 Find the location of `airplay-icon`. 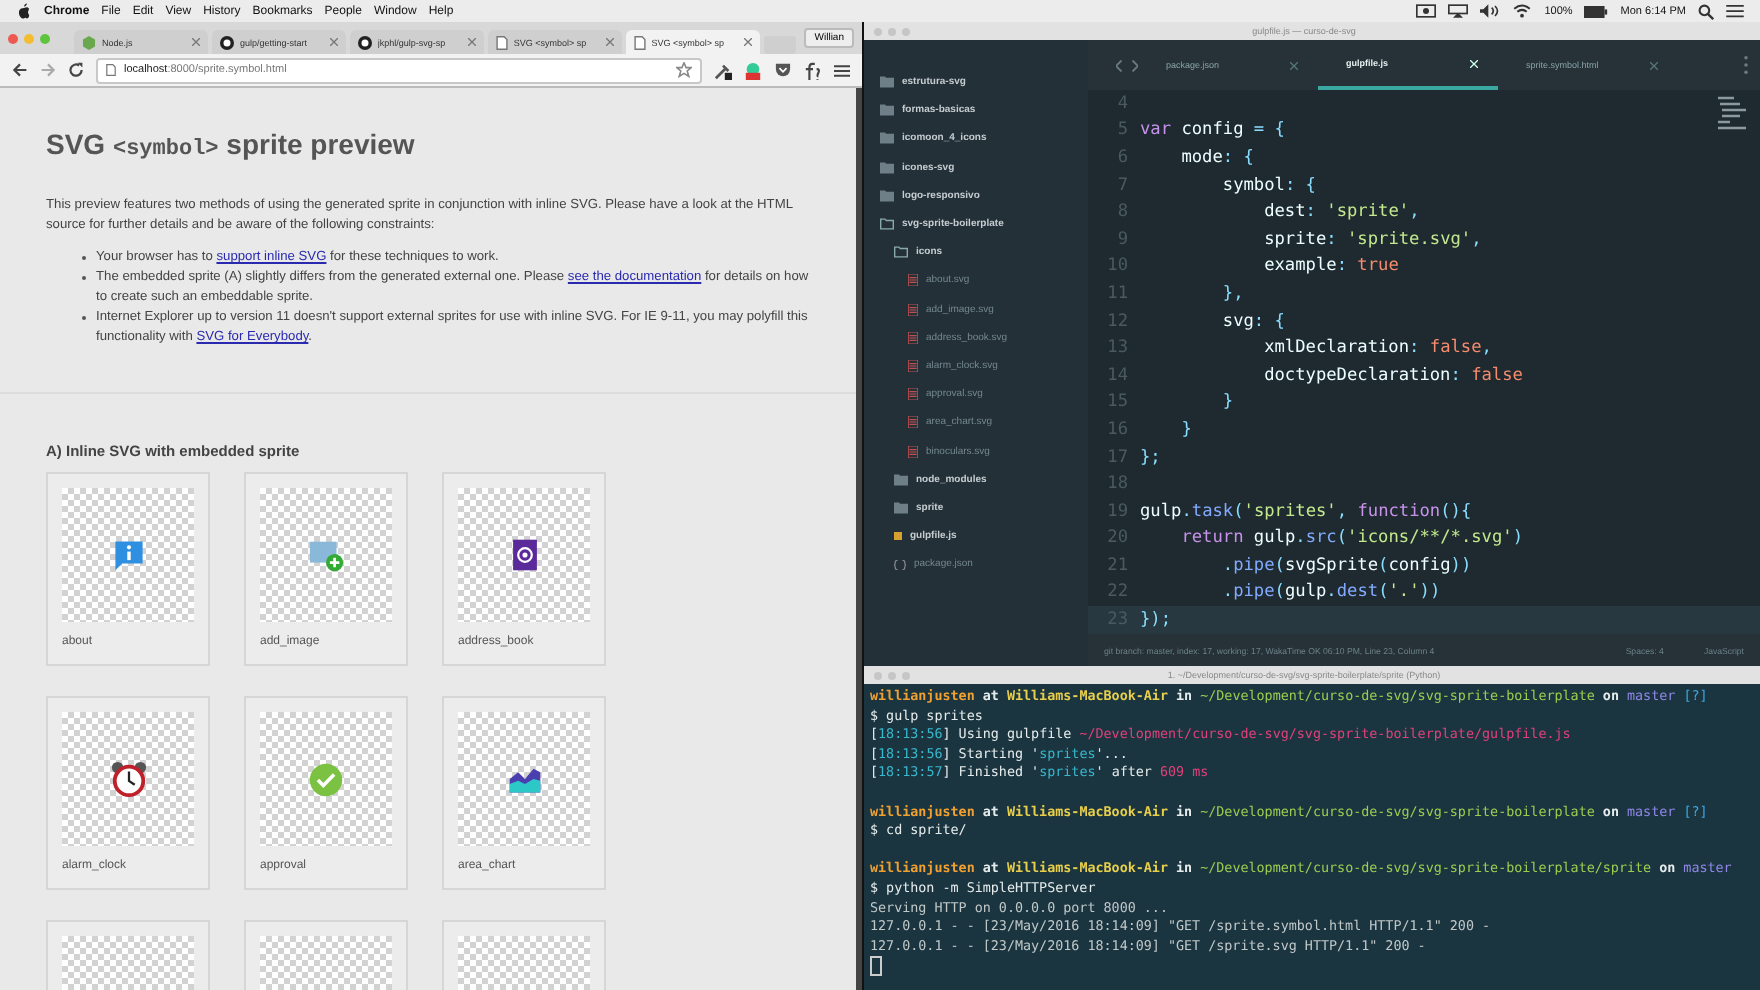

airplay-icon is located at coordinates (1458, 11).